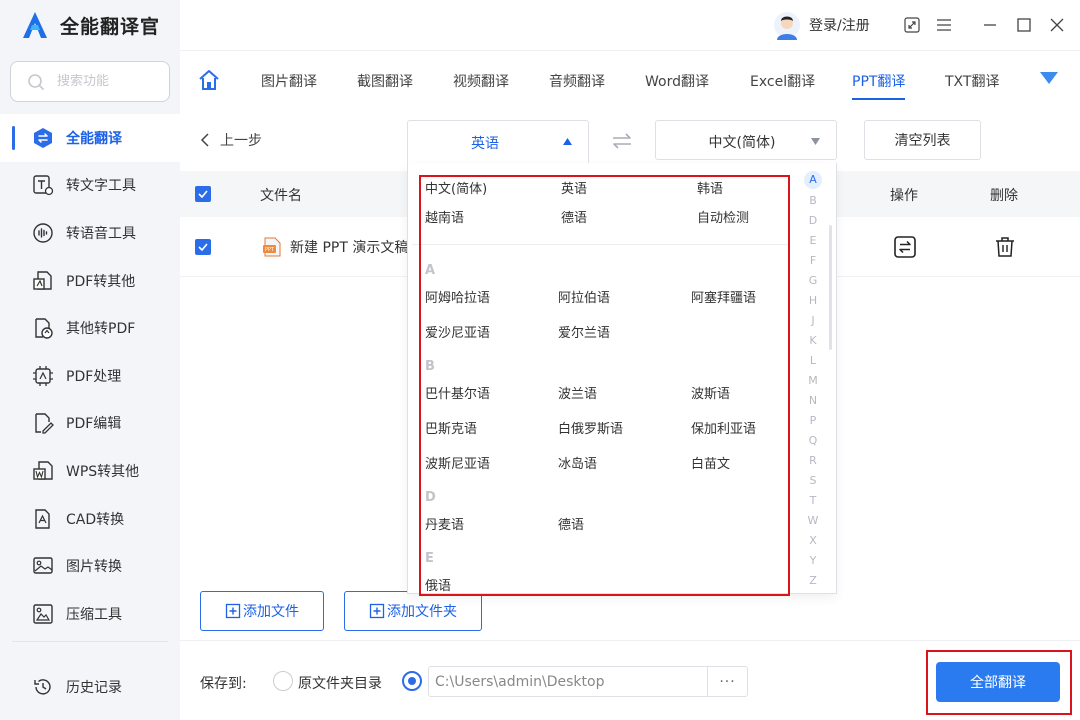 The height and width of the screenshot is (720, 1080). I want to click on alpha-index-letter: G, so click(813, 280).